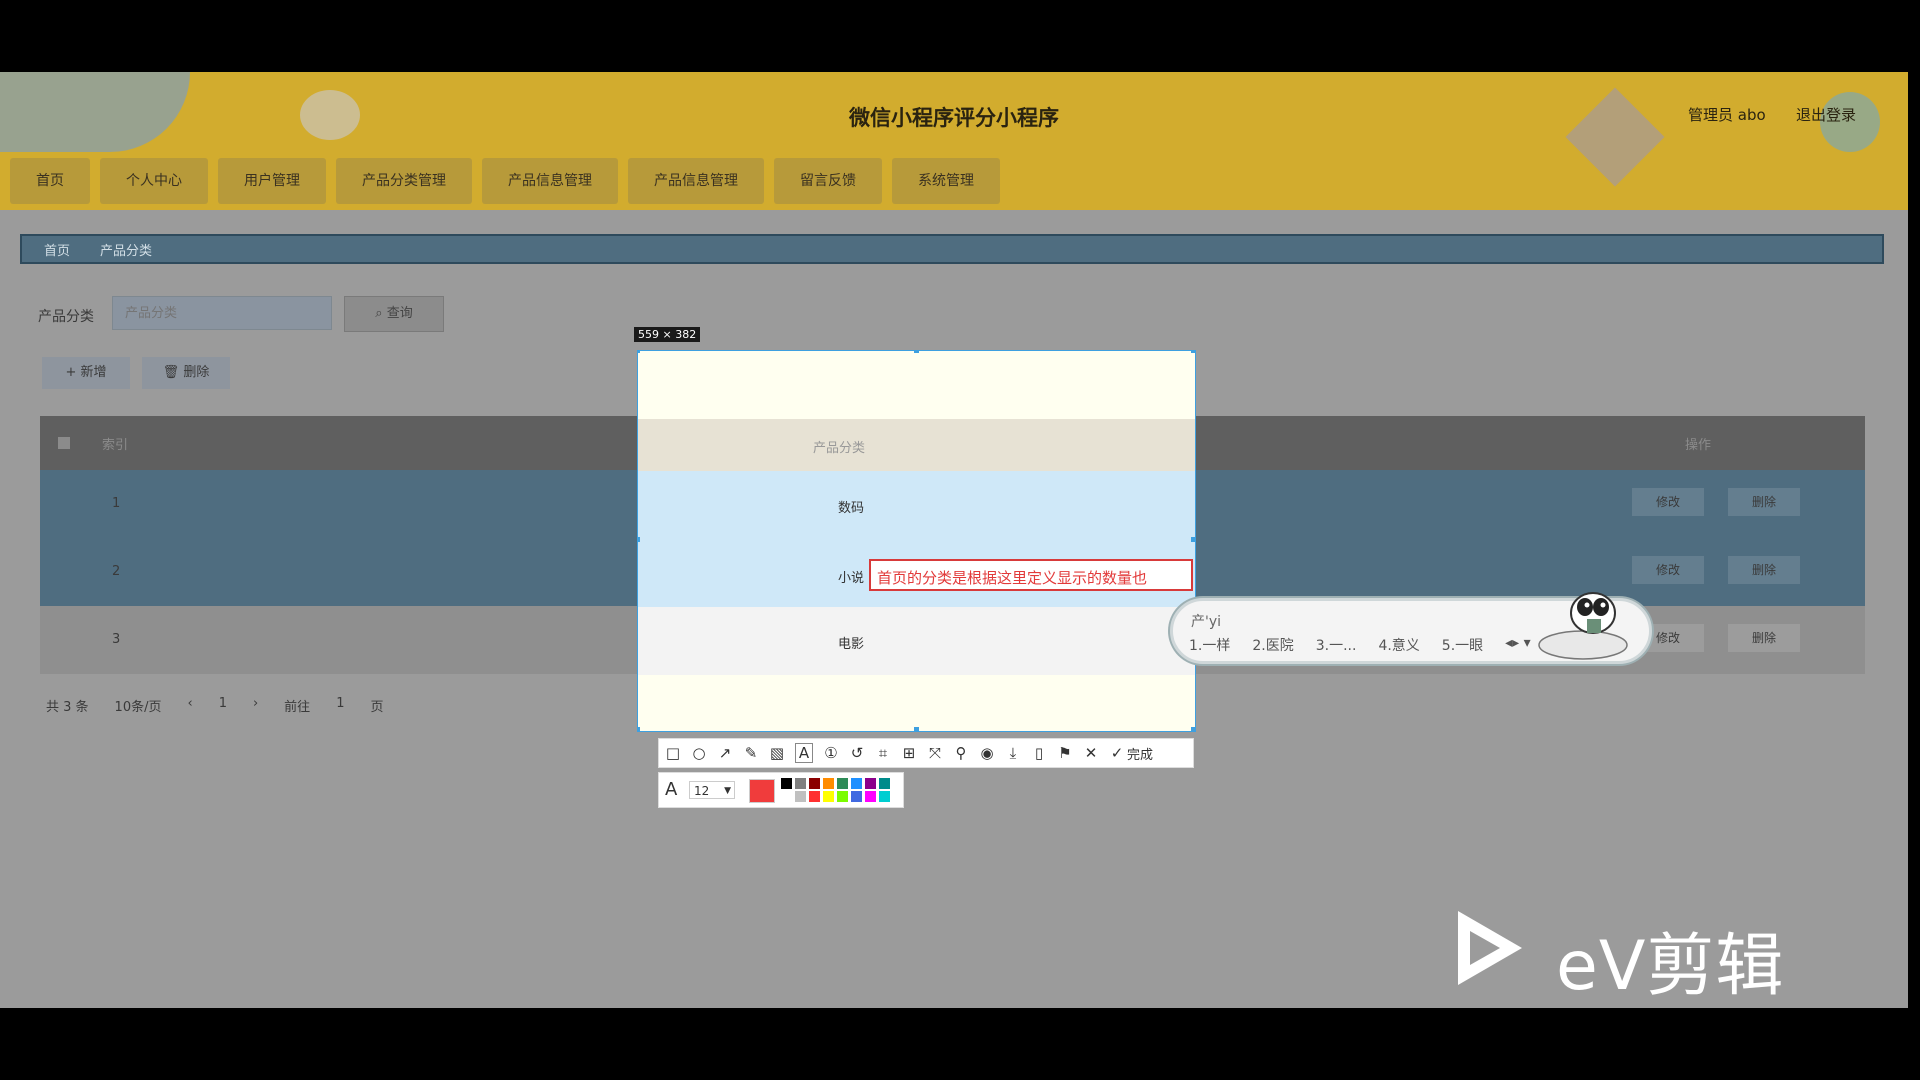  I want to click on nav-users: 用户管理, so click(272, 181).